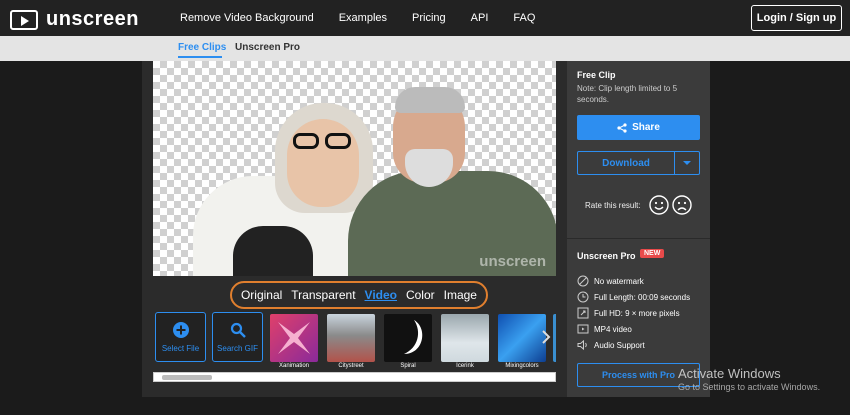 This screenshot has height=415, width=850. Describe the element at coordinates (413, 337) in the screenshot. I see `spiral-icon` at that location.